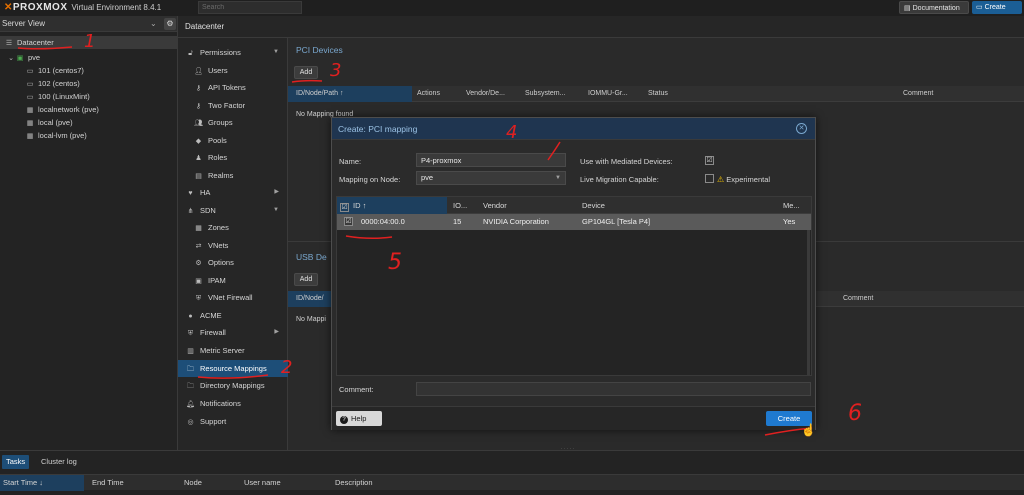 This screenshot has width=1024, height=495. Describe the element at coordinates (16, 462) in the screenshot. I see `tab-tasks: Tasks` at that location.